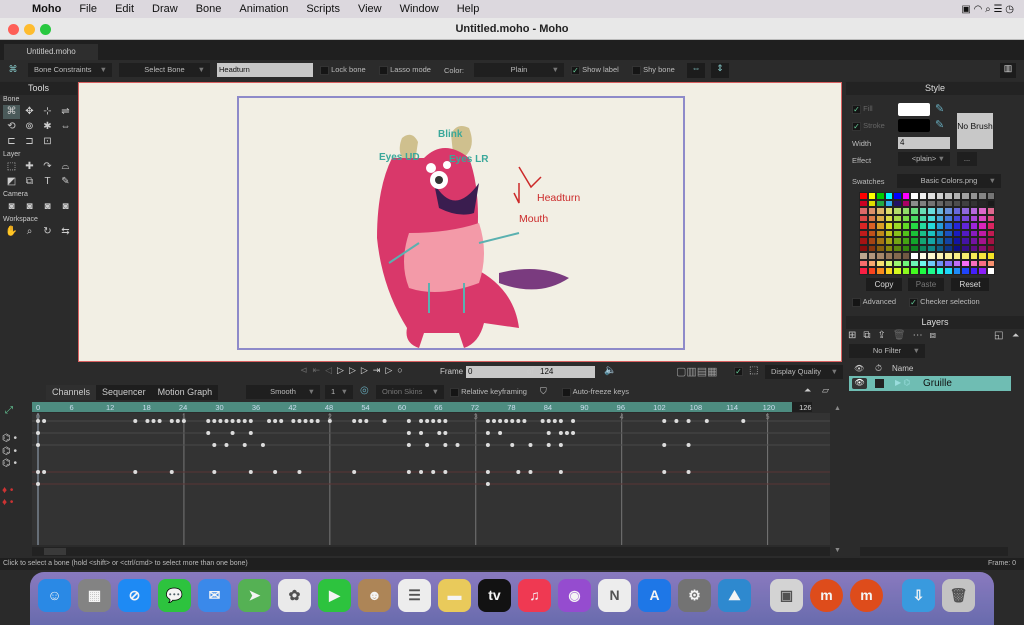  What do you see at coordinates (319, 370) in the screenshot?
I see `previous-keyframe-icon: ⇤` at bounding box center [319, 370].